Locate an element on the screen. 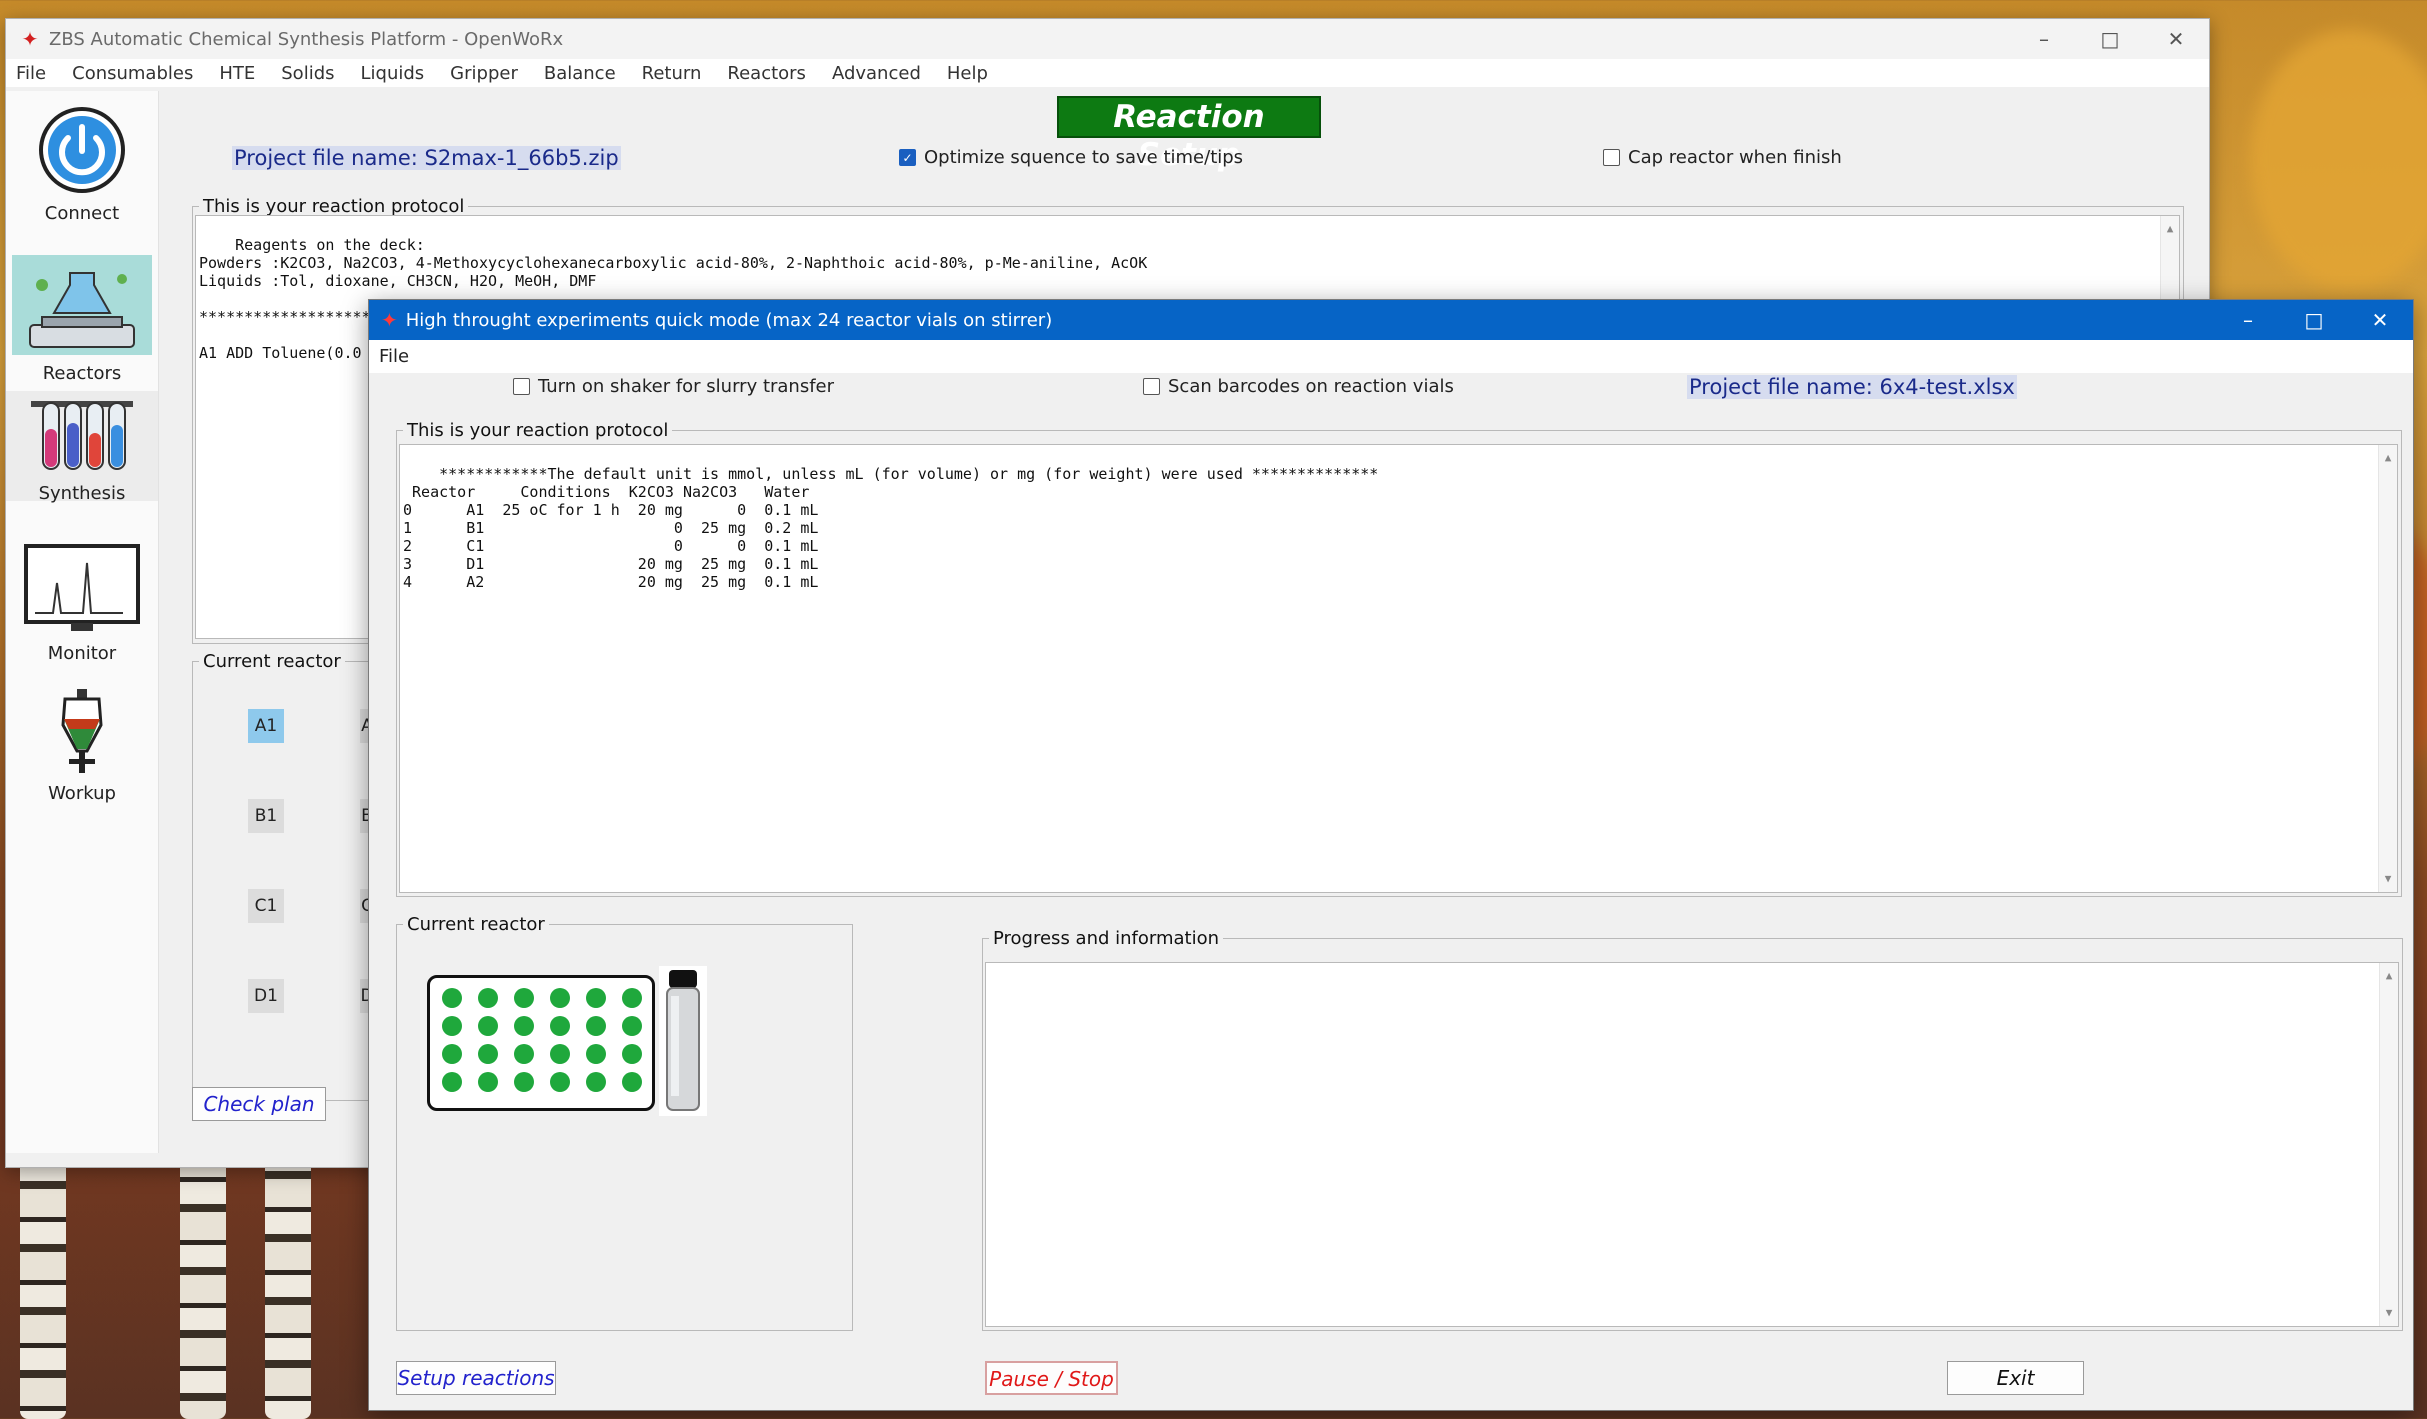 The height and width of the screenshot is (1419, 2427). shaker-box is located at coordinates (521, 386).